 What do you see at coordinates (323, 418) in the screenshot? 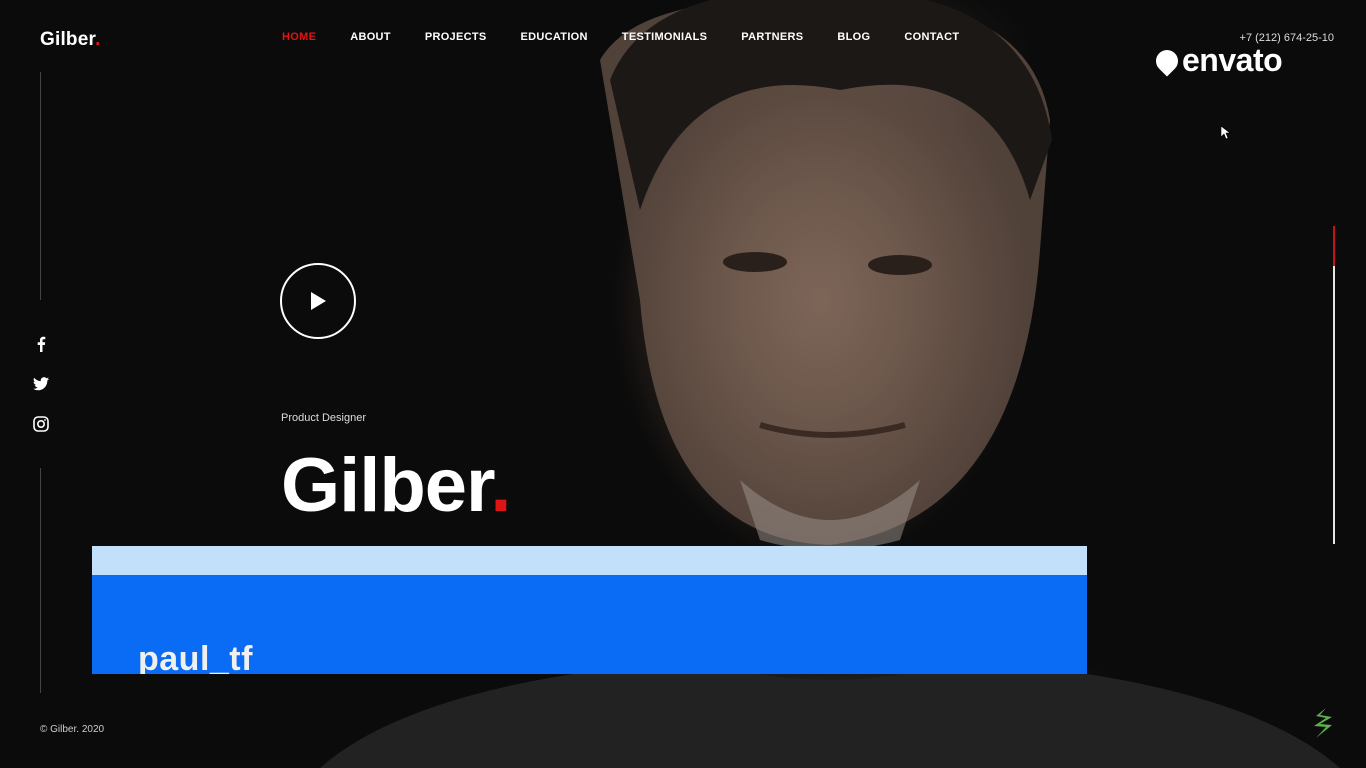
I see `hero-subtitle: Product Designer` at bounding box center [323, 418].